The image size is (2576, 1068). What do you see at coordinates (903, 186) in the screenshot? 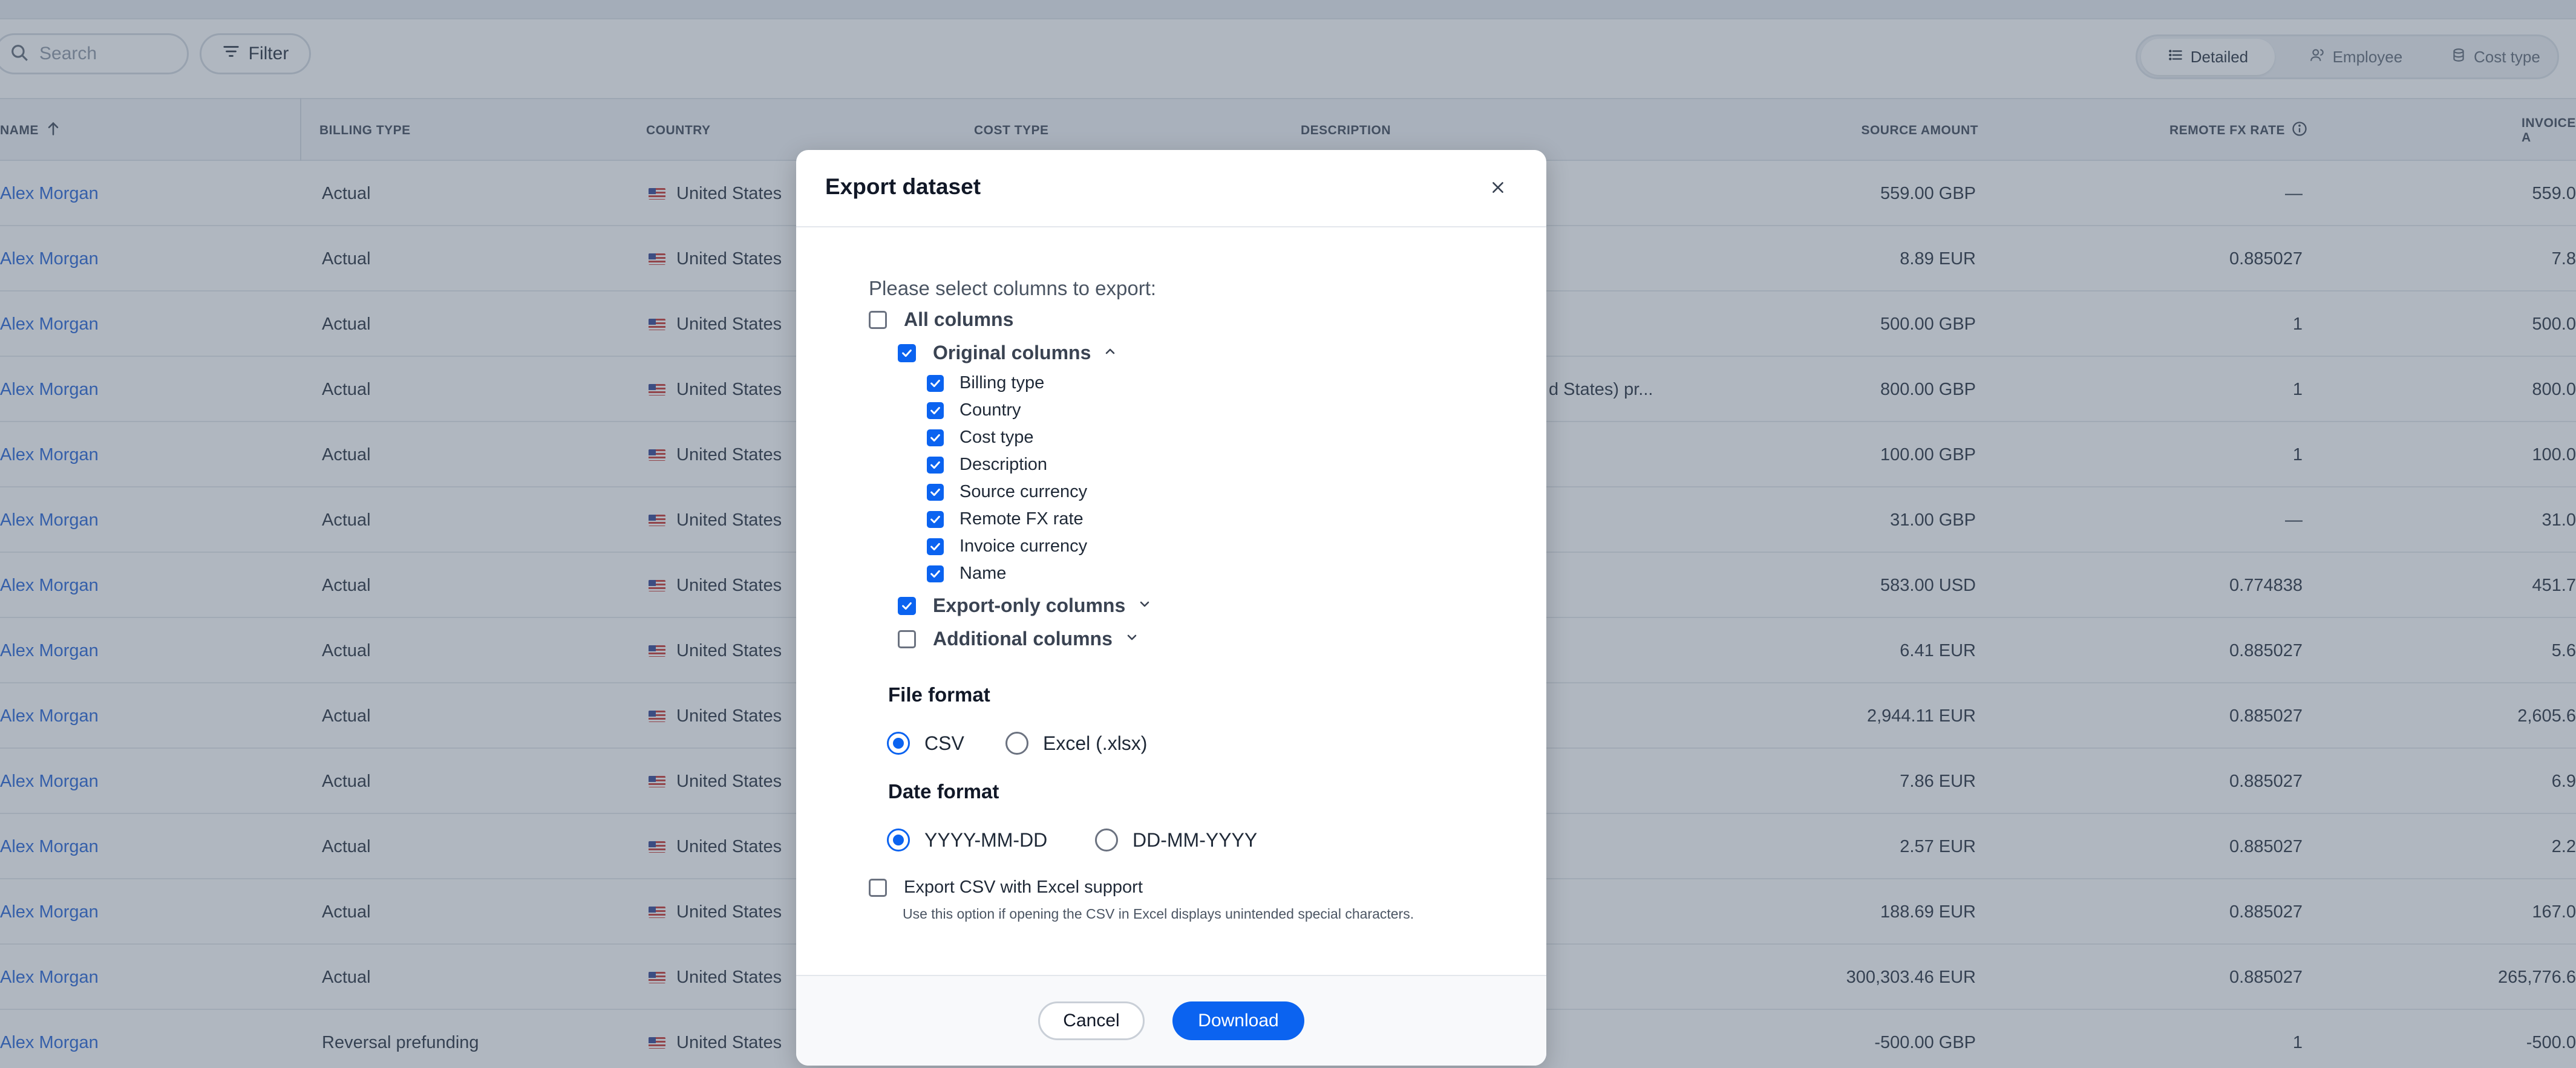
I see `dialog-title: Export dataset` at bounding box center [903, 186].